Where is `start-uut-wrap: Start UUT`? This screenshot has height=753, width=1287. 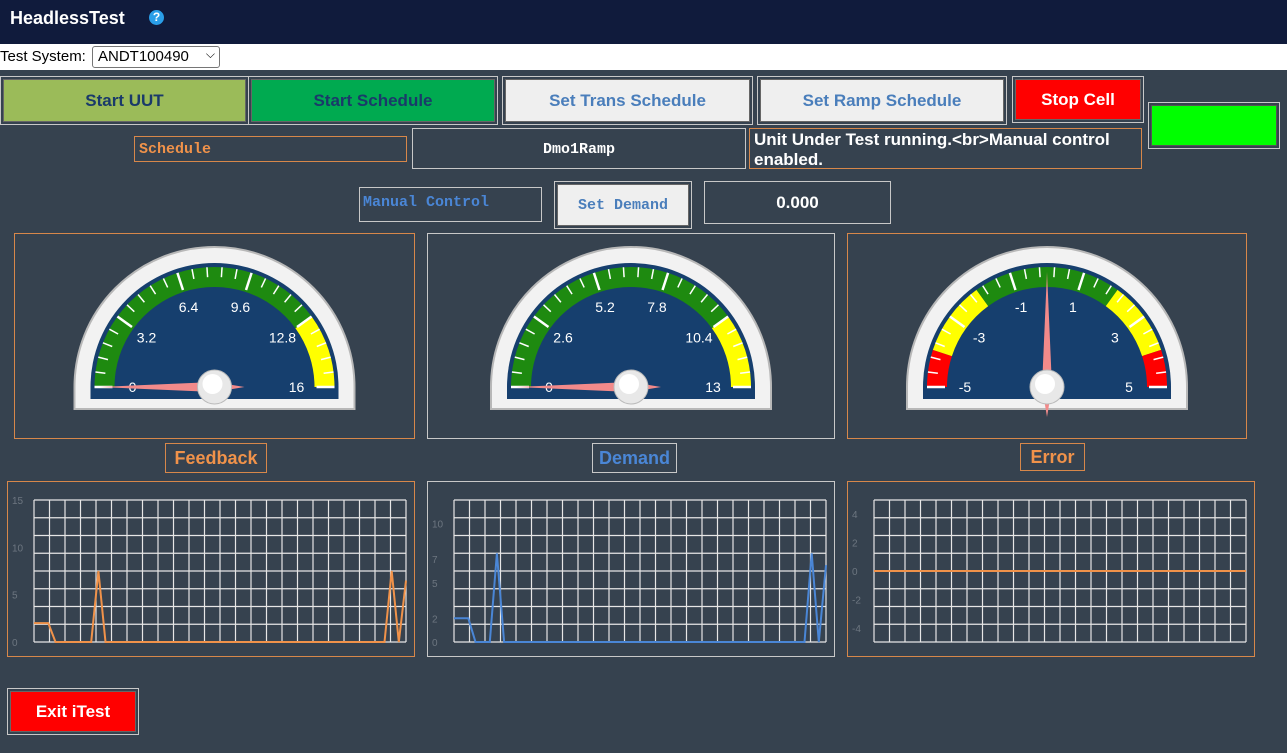 start-uut-wrap: Start UUT is located at coordinates (124, 100).